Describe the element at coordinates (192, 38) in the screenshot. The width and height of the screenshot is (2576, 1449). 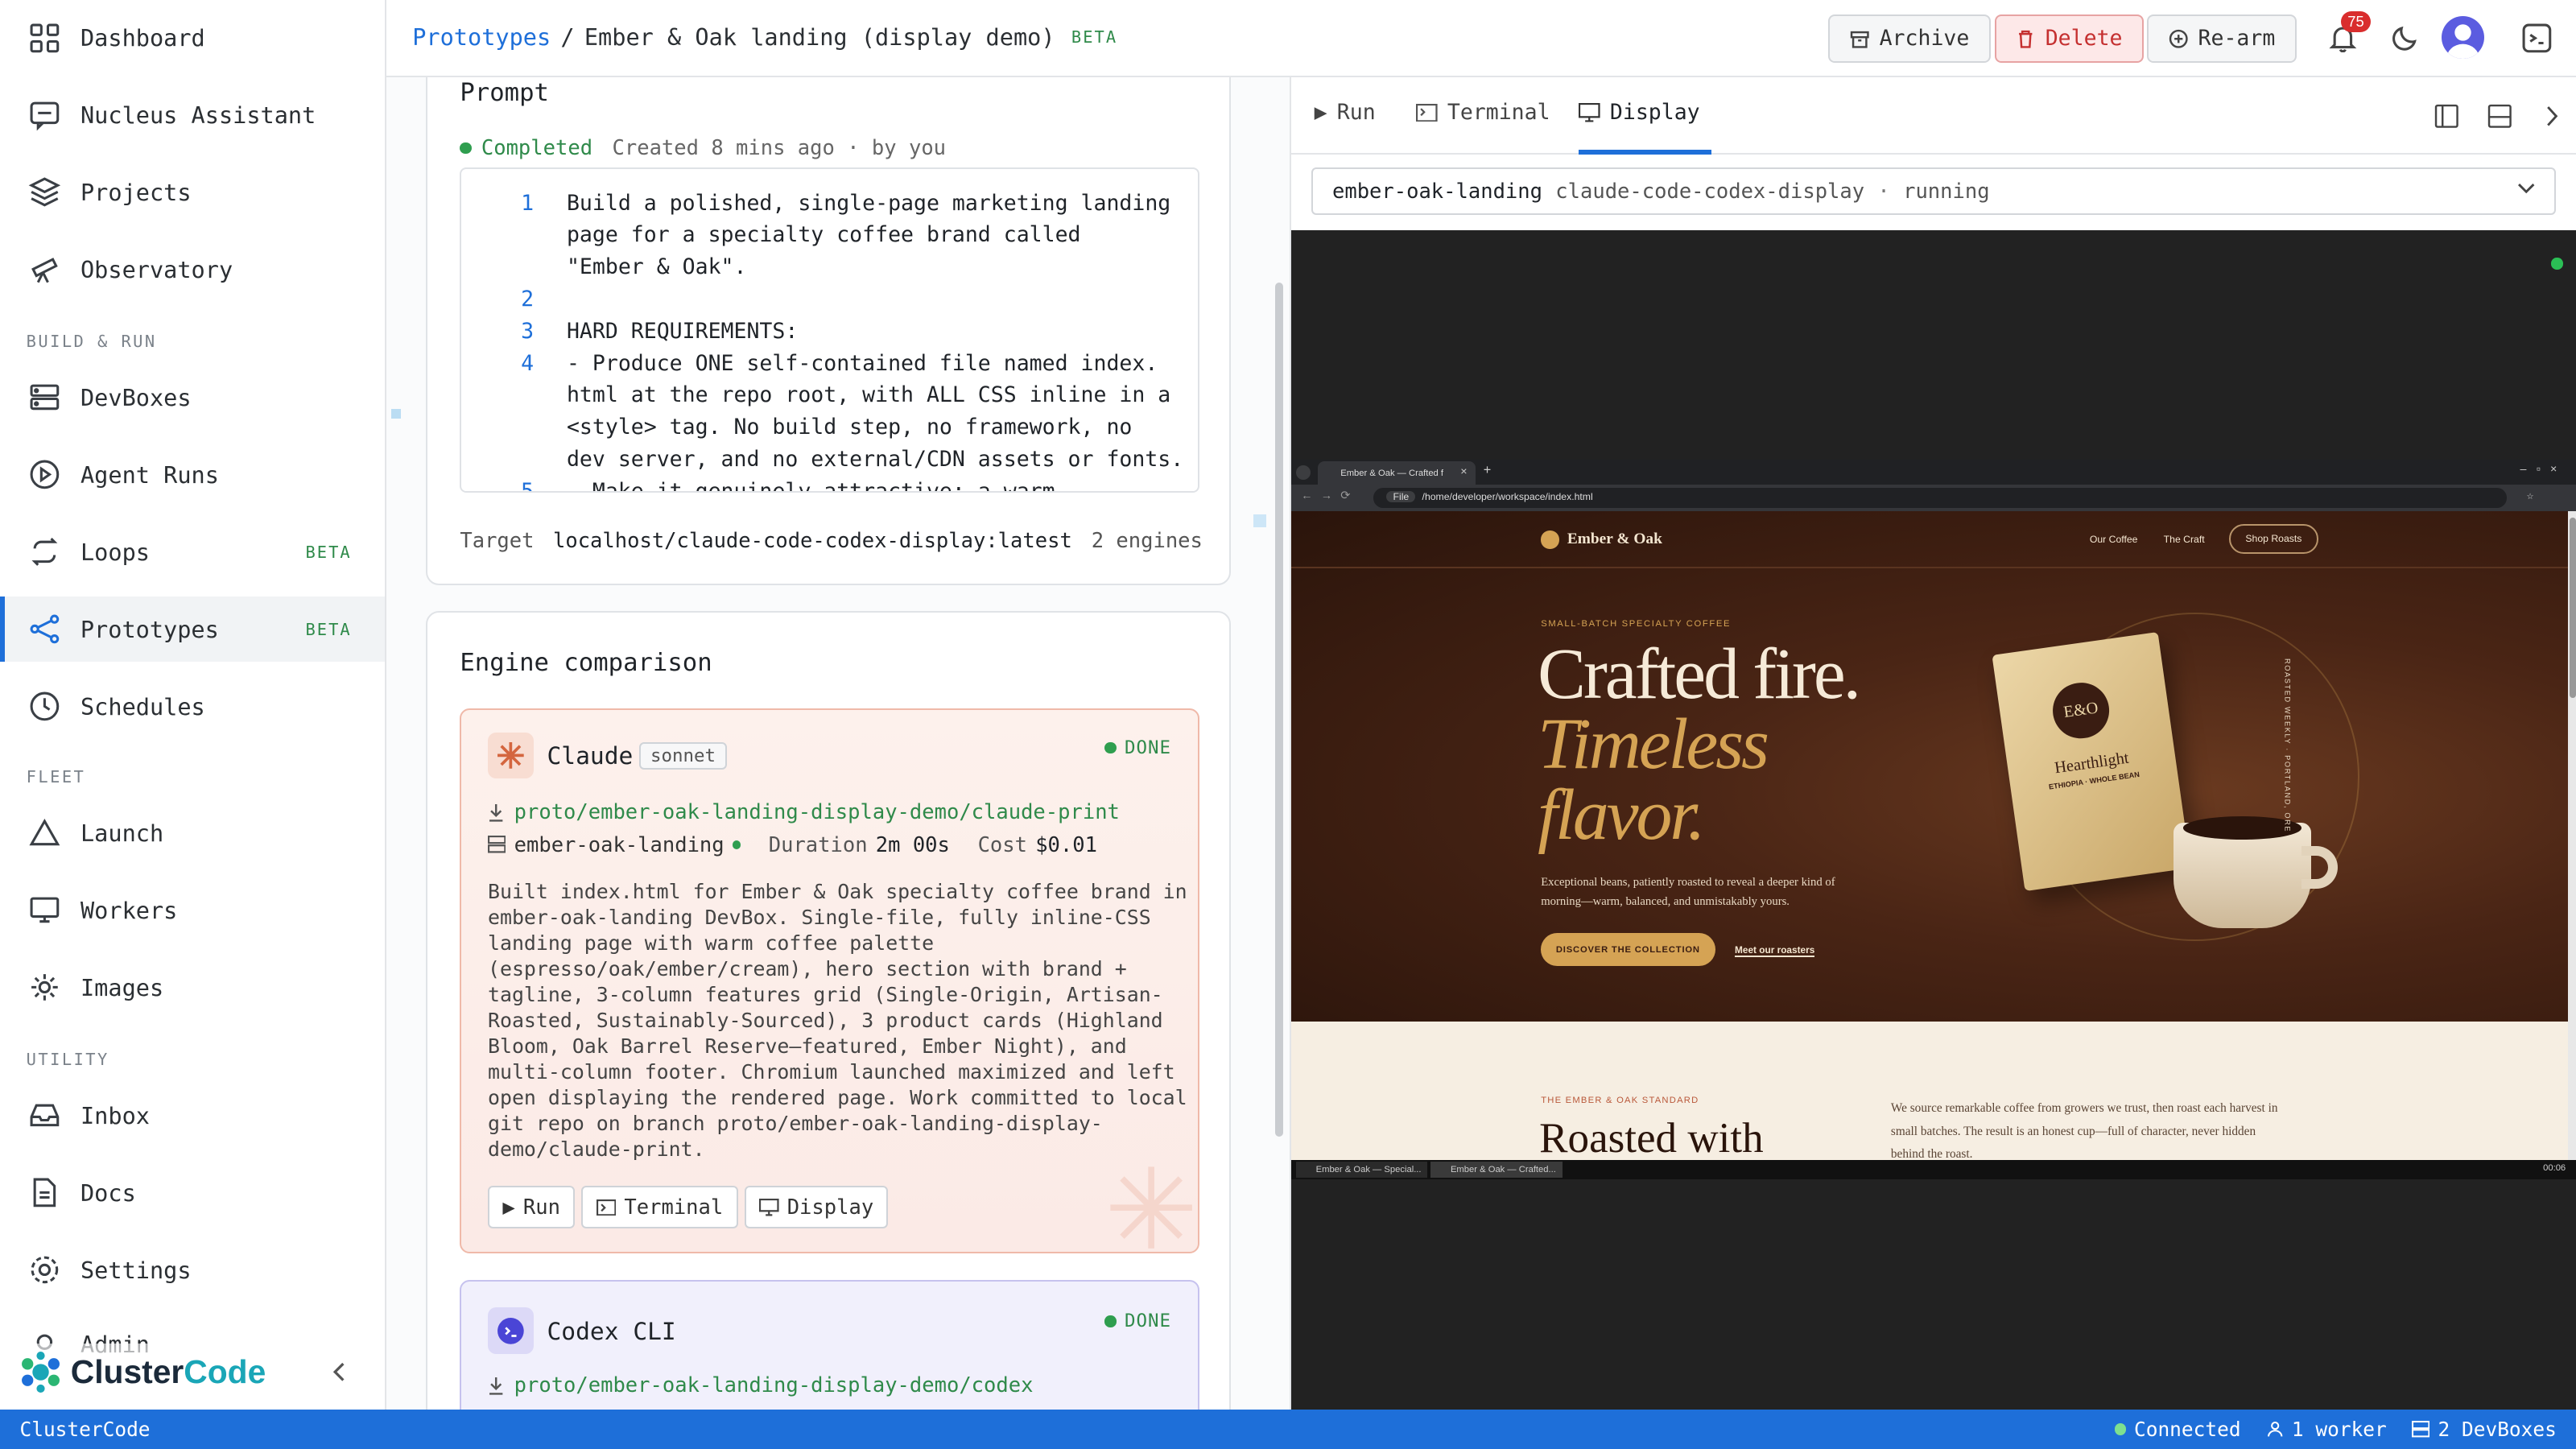
I see `sidebar-item-dashboard: Dashboard` at that location.